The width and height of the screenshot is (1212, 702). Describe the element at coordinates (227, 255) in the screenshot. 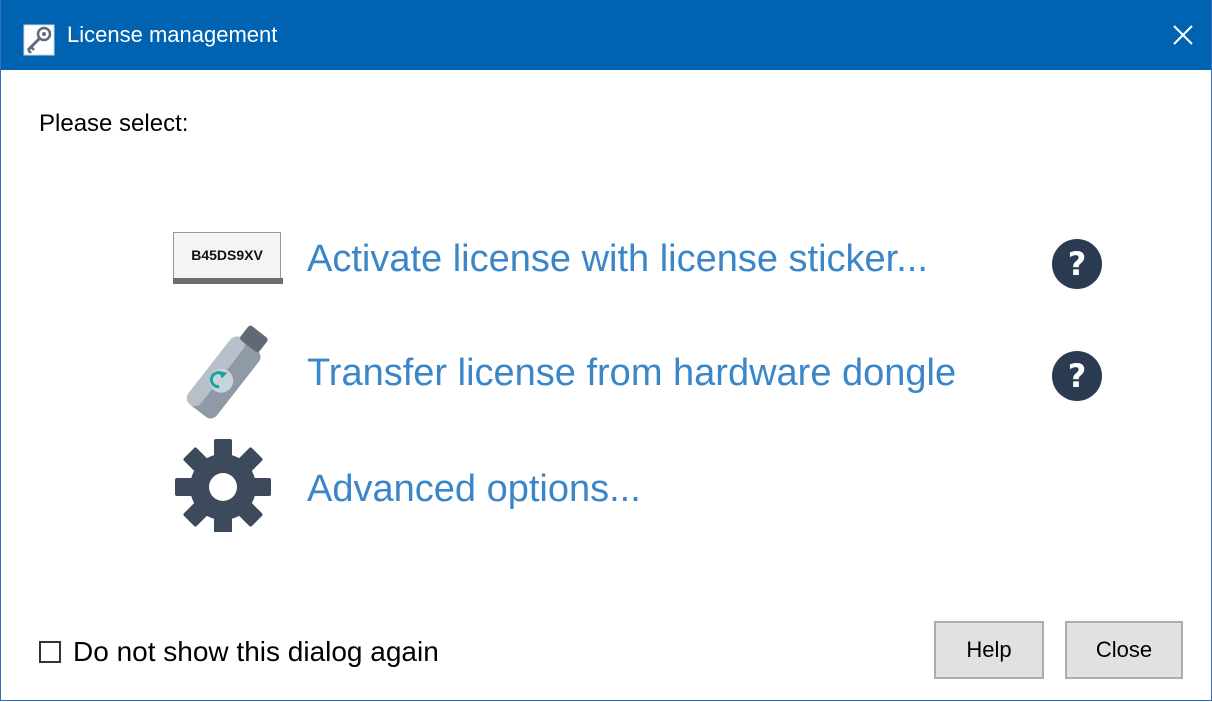

I see `sticker-code: B45DS9XV` at that location.